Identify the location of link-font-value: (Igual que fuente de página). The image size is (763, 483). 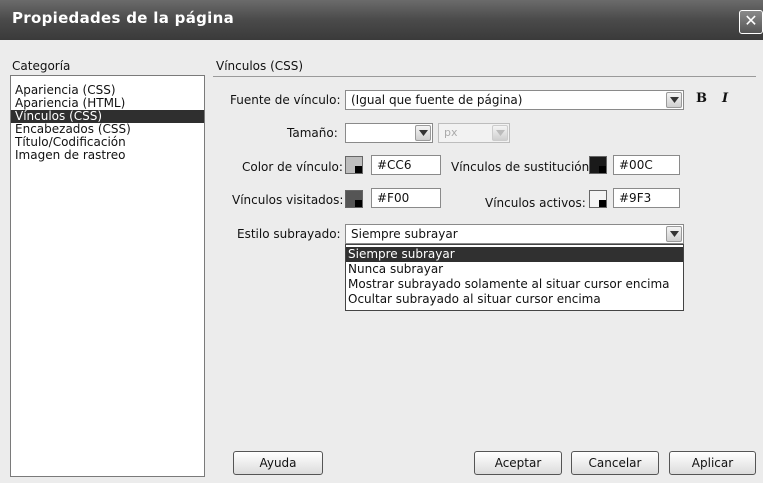
(437, 100).